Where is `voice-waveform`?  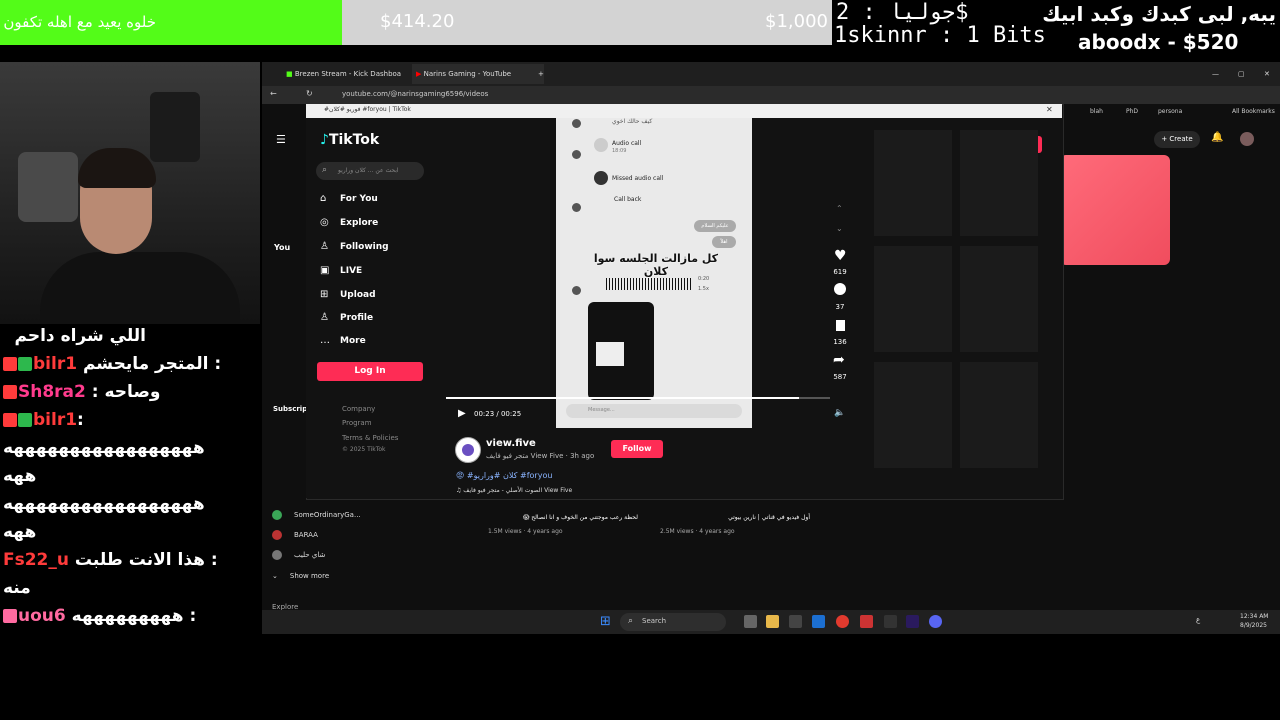
voice-waveform is located at coordinates (649, 284).